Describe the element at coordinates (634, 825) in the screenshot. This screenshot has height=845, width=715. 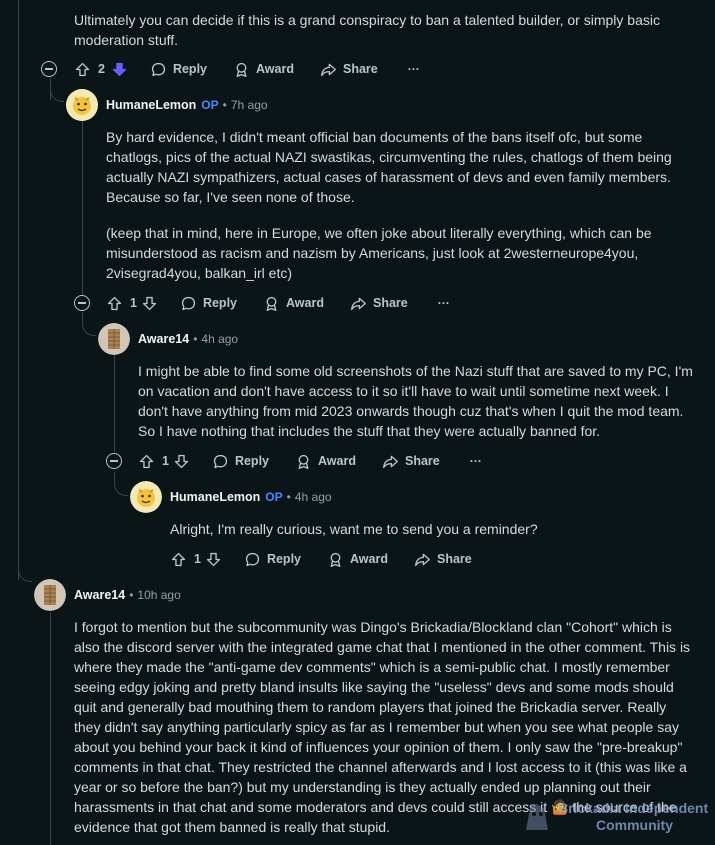
I see `watermark-line-2: Community` at that location.